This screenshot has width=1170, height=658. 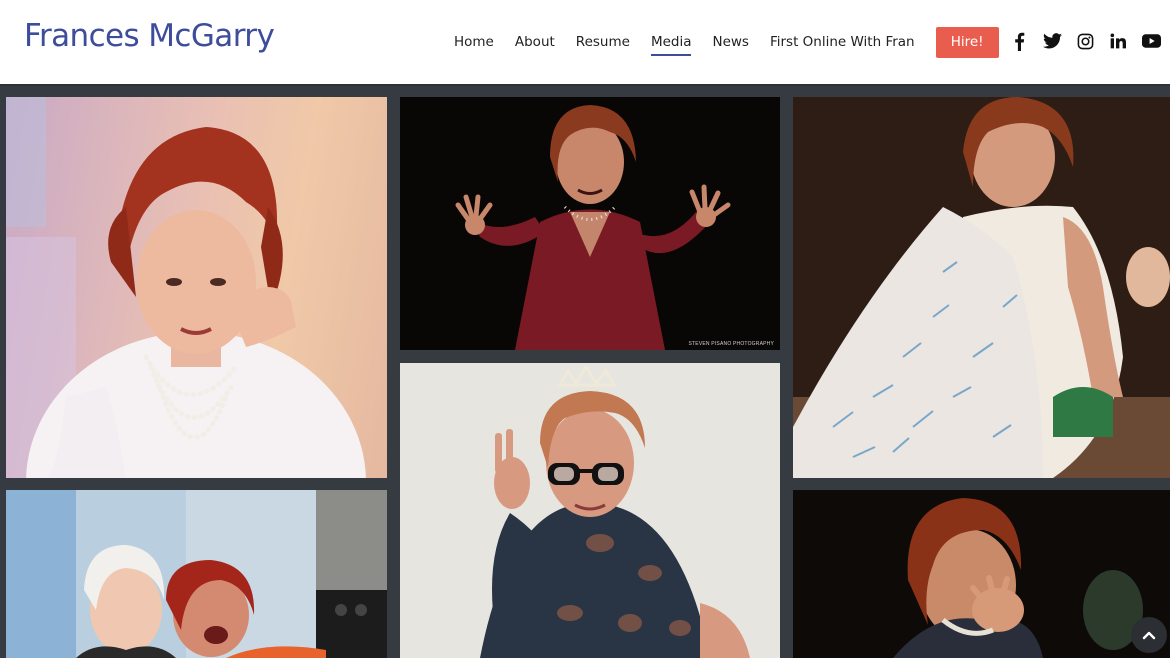 I want to click on site-logo: Frances McGarry, so click(x=149, y=36).